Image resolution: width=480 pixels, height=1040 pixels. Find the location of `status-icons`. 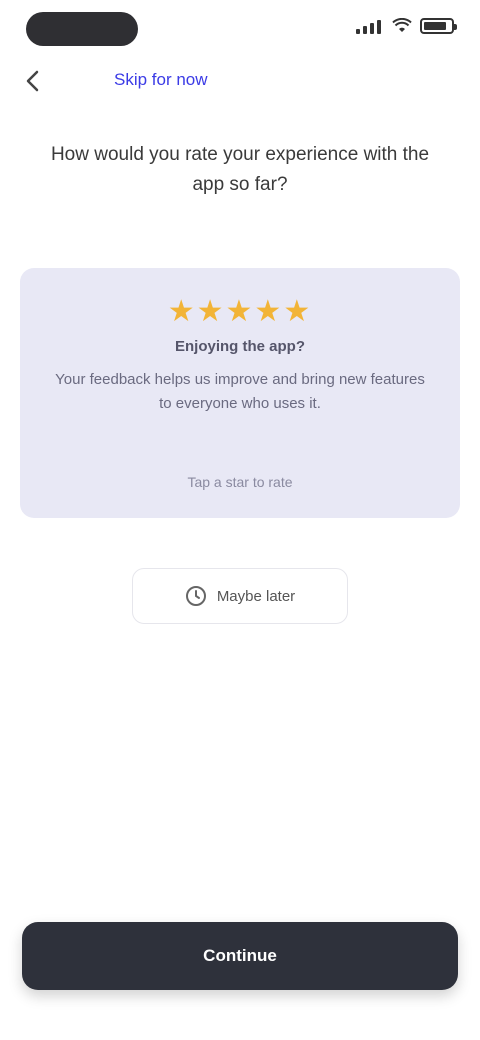

status-icons is located at coordinates (406, 26).